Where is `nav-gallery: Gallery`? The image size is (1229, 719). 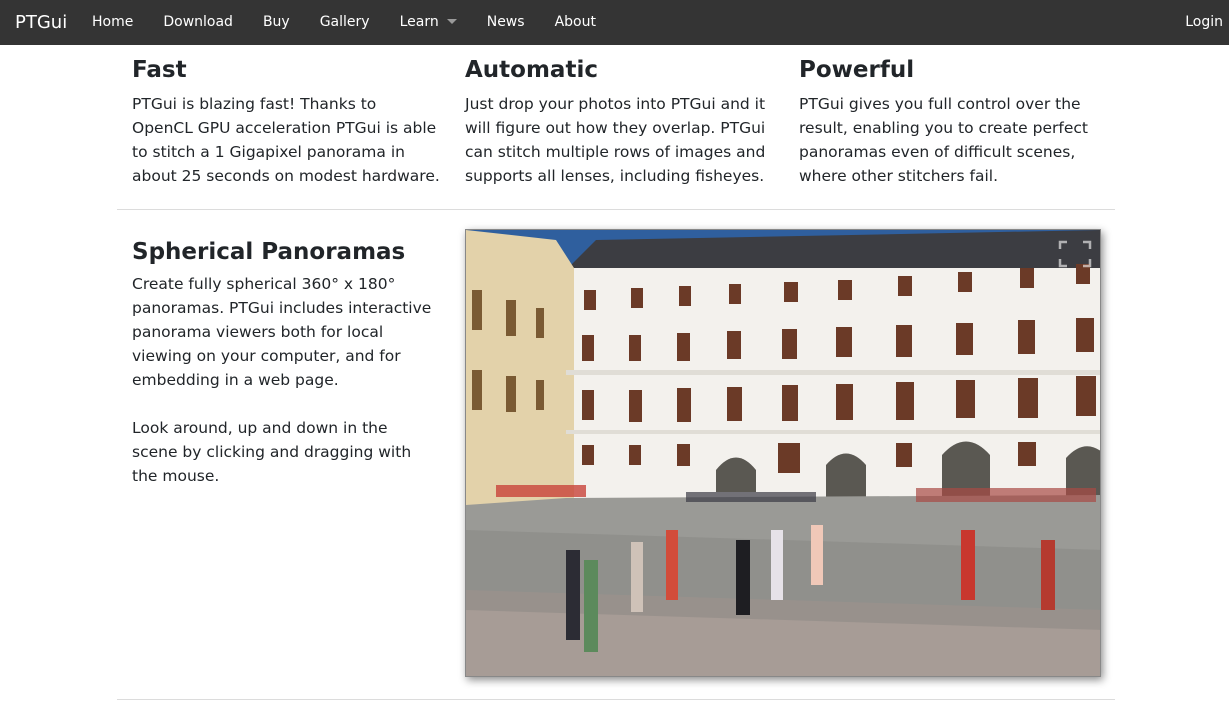 nav-gallery: Gallery is located at coordinates (345, 22).